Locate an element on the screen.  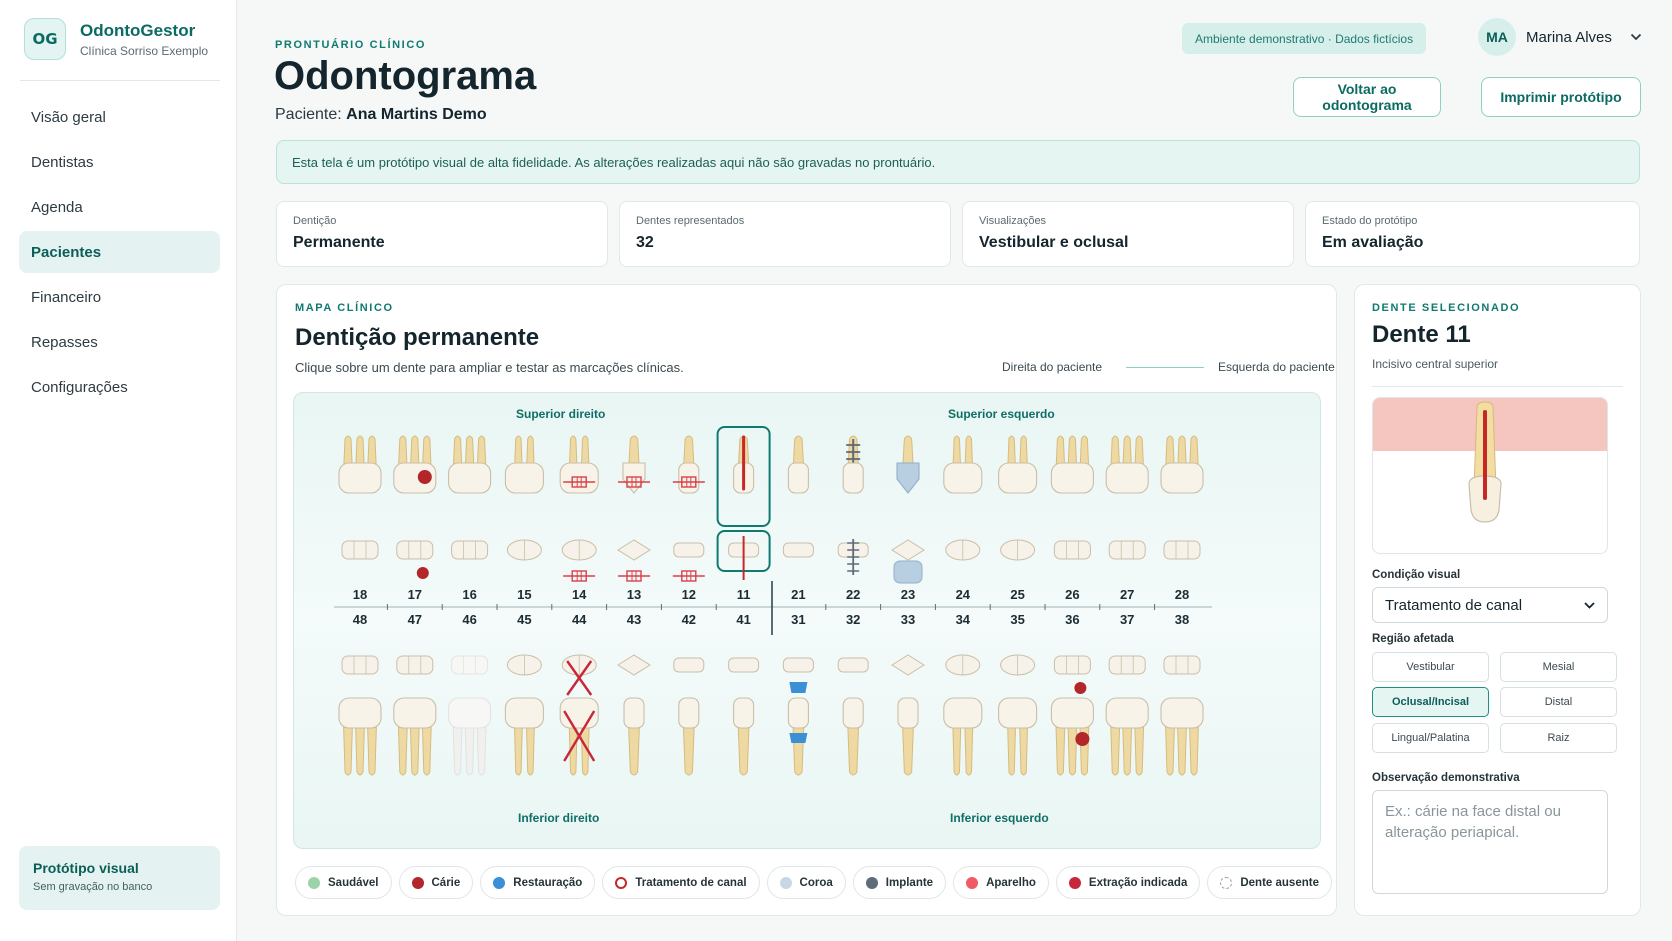
tooth-44: 44 is located at coordinates (579, 694).